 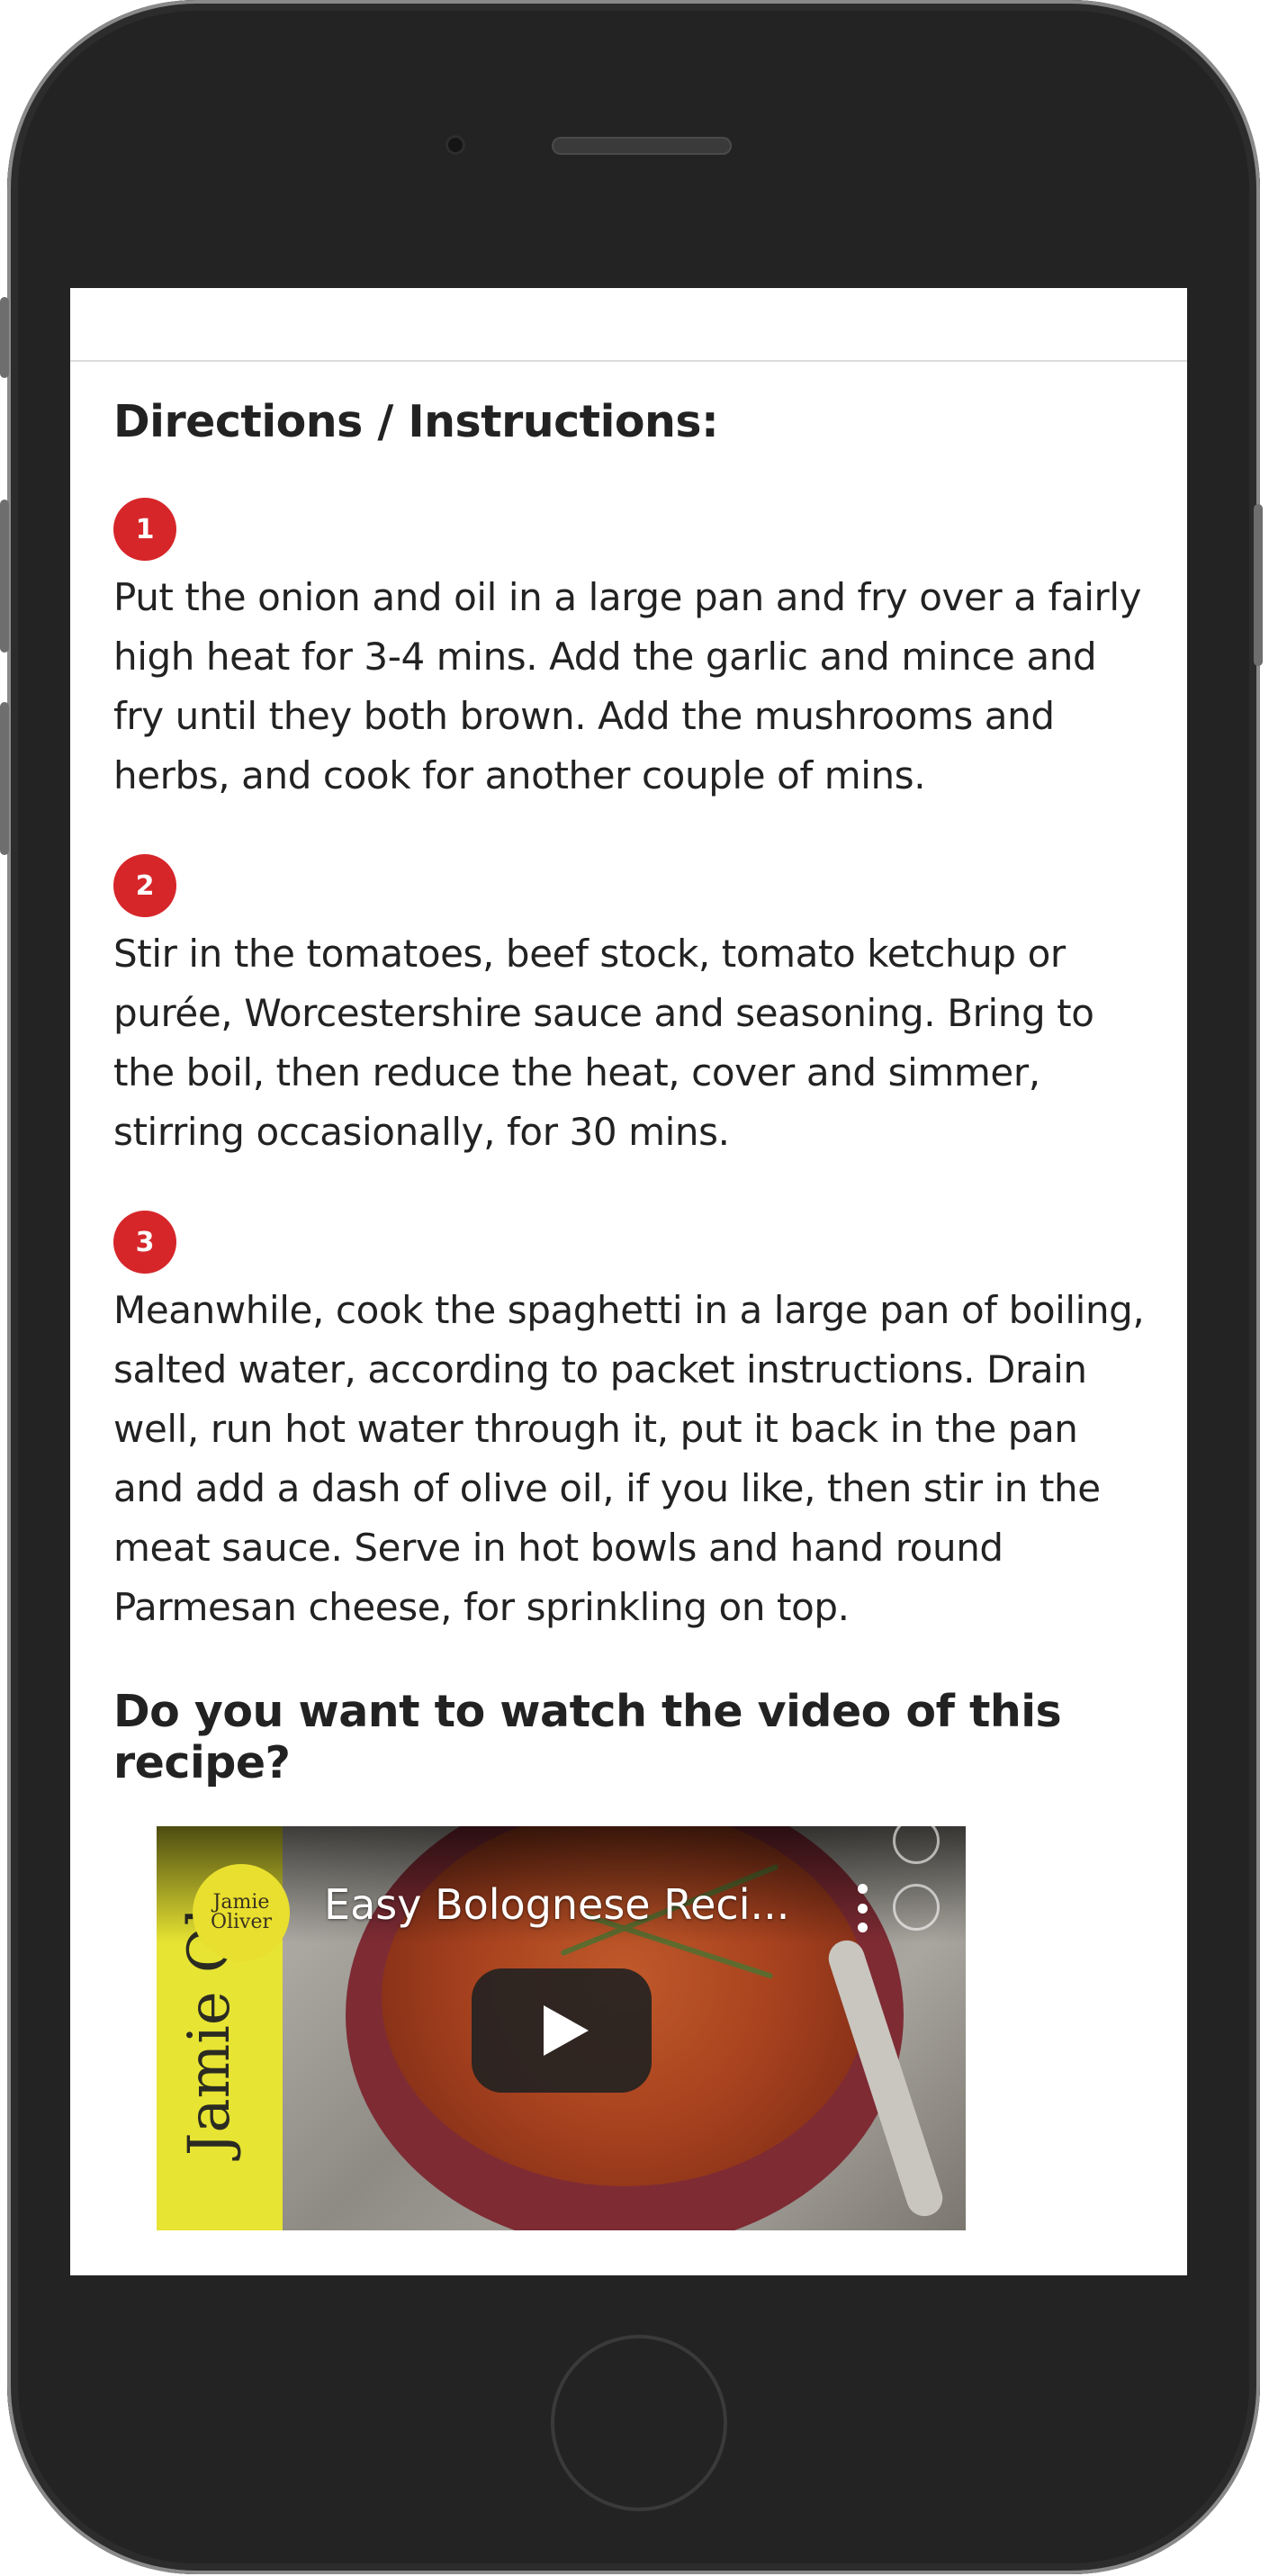 I want to click on step-number-badge: 3, so click(x=145, y=1242).